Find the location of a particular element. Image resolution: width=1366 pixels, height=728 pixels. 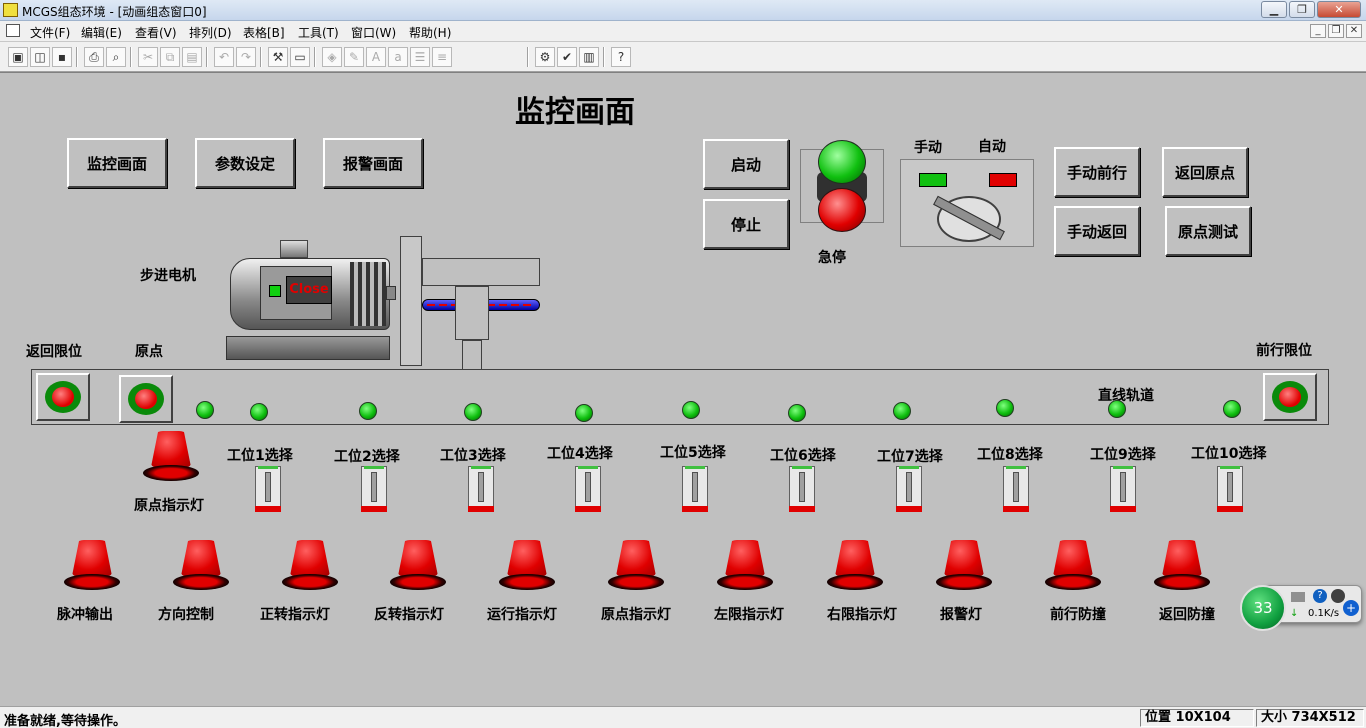

auto-indicator is located at coordinates (1003, 180).